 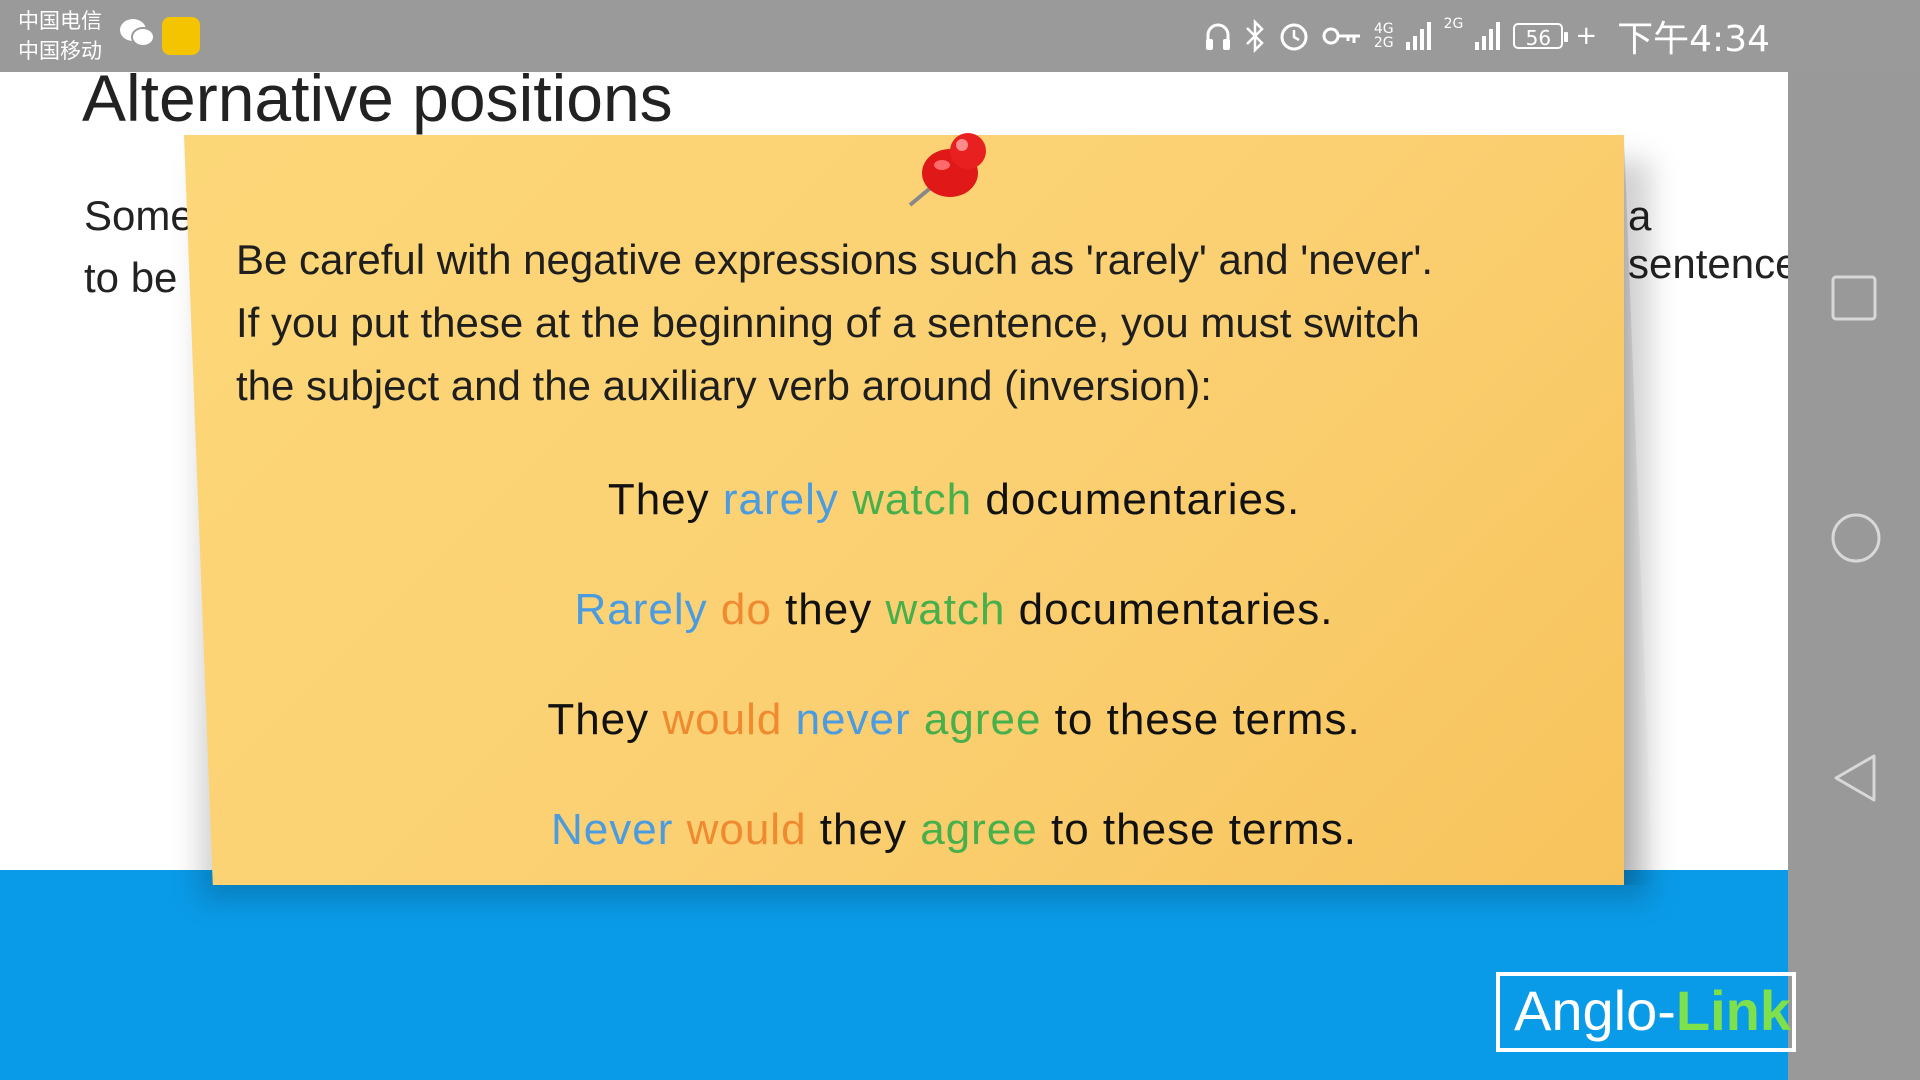 What do you see at coordinates (780, 499) in the screenshot?
I see `word: rarely` at bounding box center [780, 499].